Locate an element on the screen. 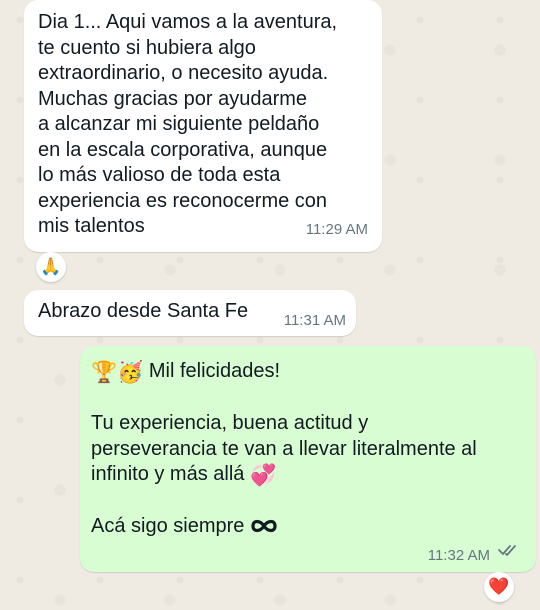 This screenshot has height=610, width=540. message-time: 11:32 AM is located at coordinates (458, 555).